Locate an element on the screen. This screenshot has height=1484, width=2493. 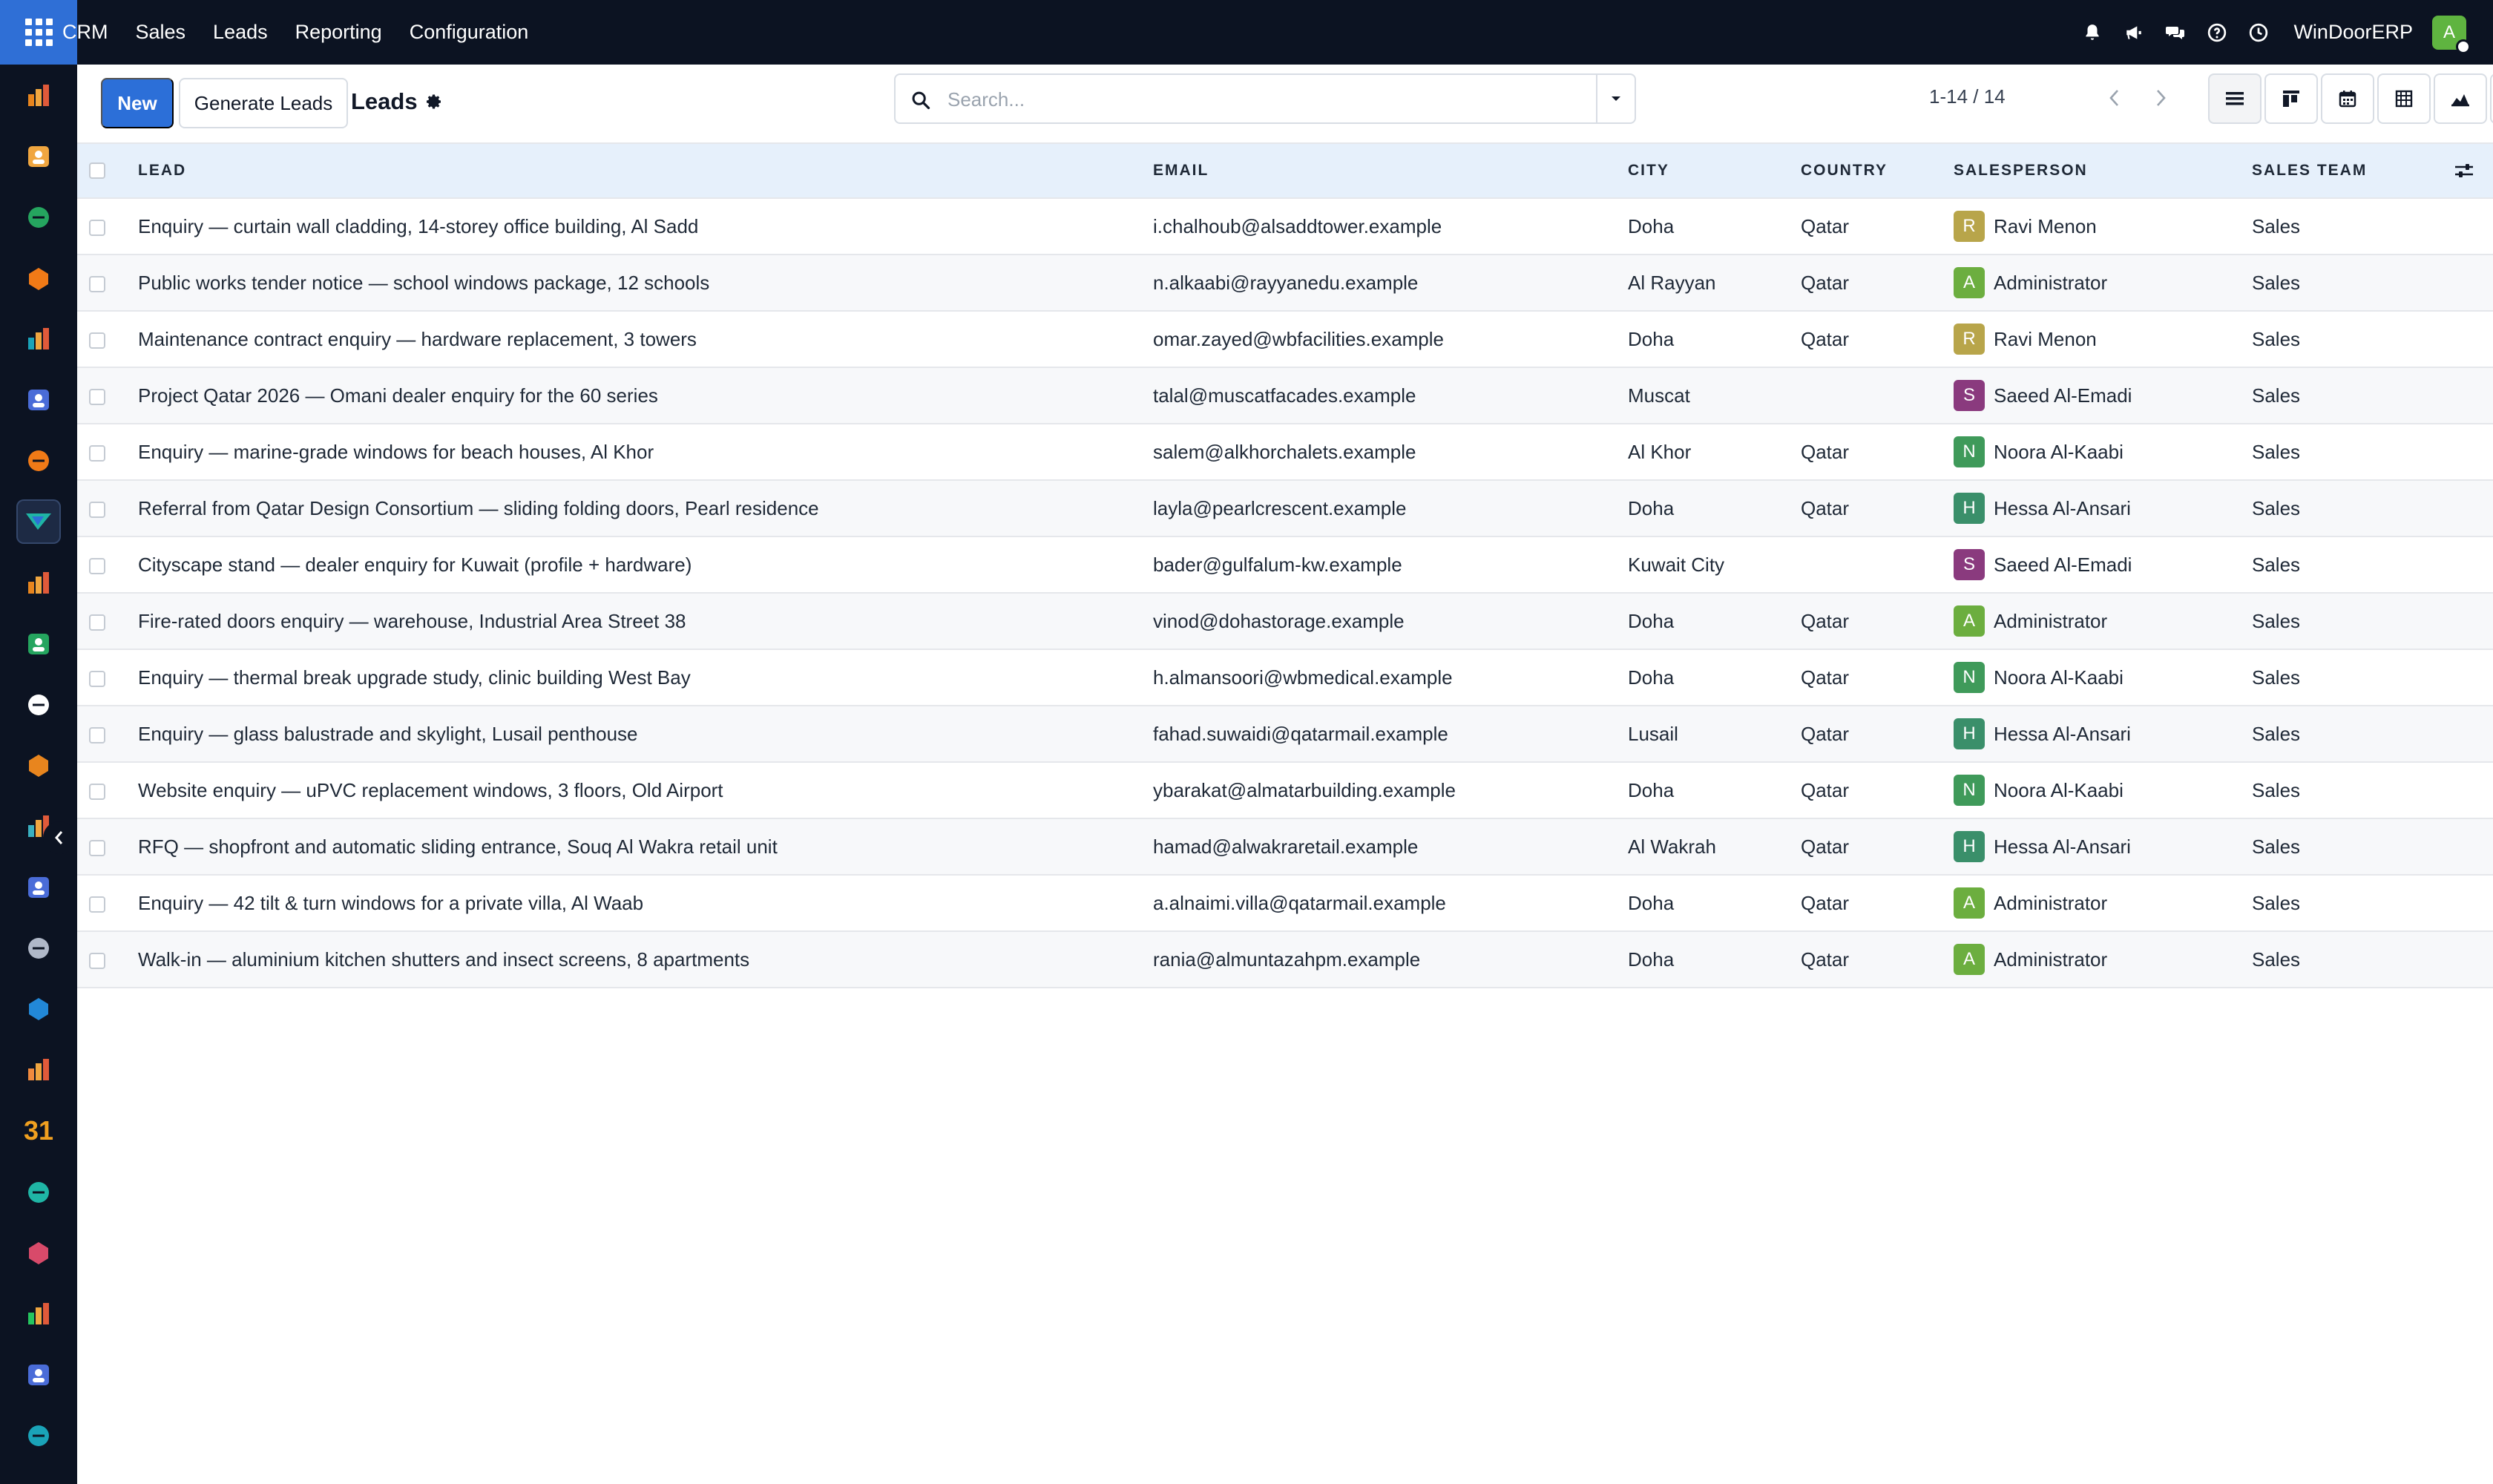
website-app-icon is located at coordinates (38, 339).